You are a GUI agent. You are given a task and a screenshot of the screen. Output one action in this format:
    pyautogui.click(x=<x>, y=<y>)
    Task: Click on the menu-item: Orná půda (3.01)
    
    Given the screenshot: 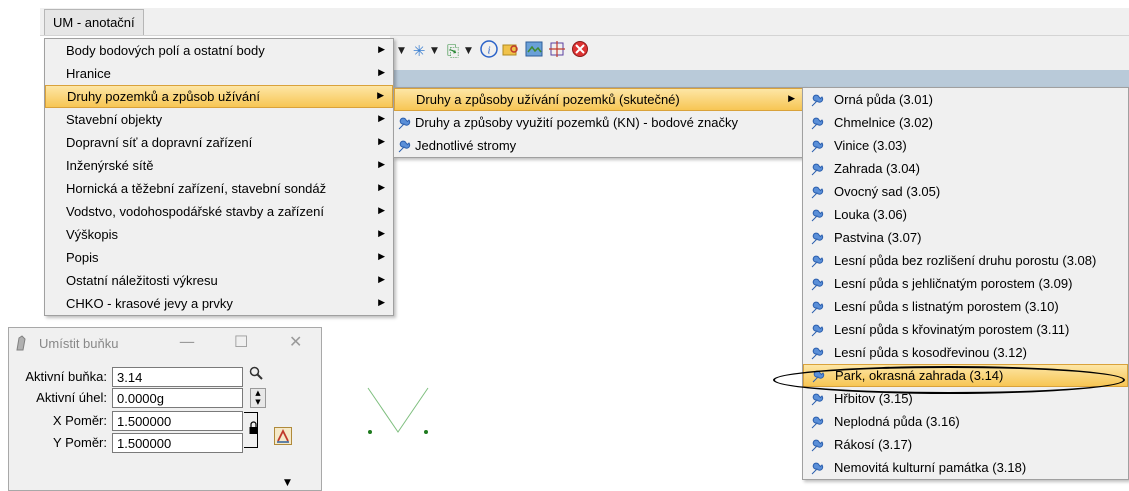 What is the action you would take?
    pyautogui.click(x=965, y=99)
    